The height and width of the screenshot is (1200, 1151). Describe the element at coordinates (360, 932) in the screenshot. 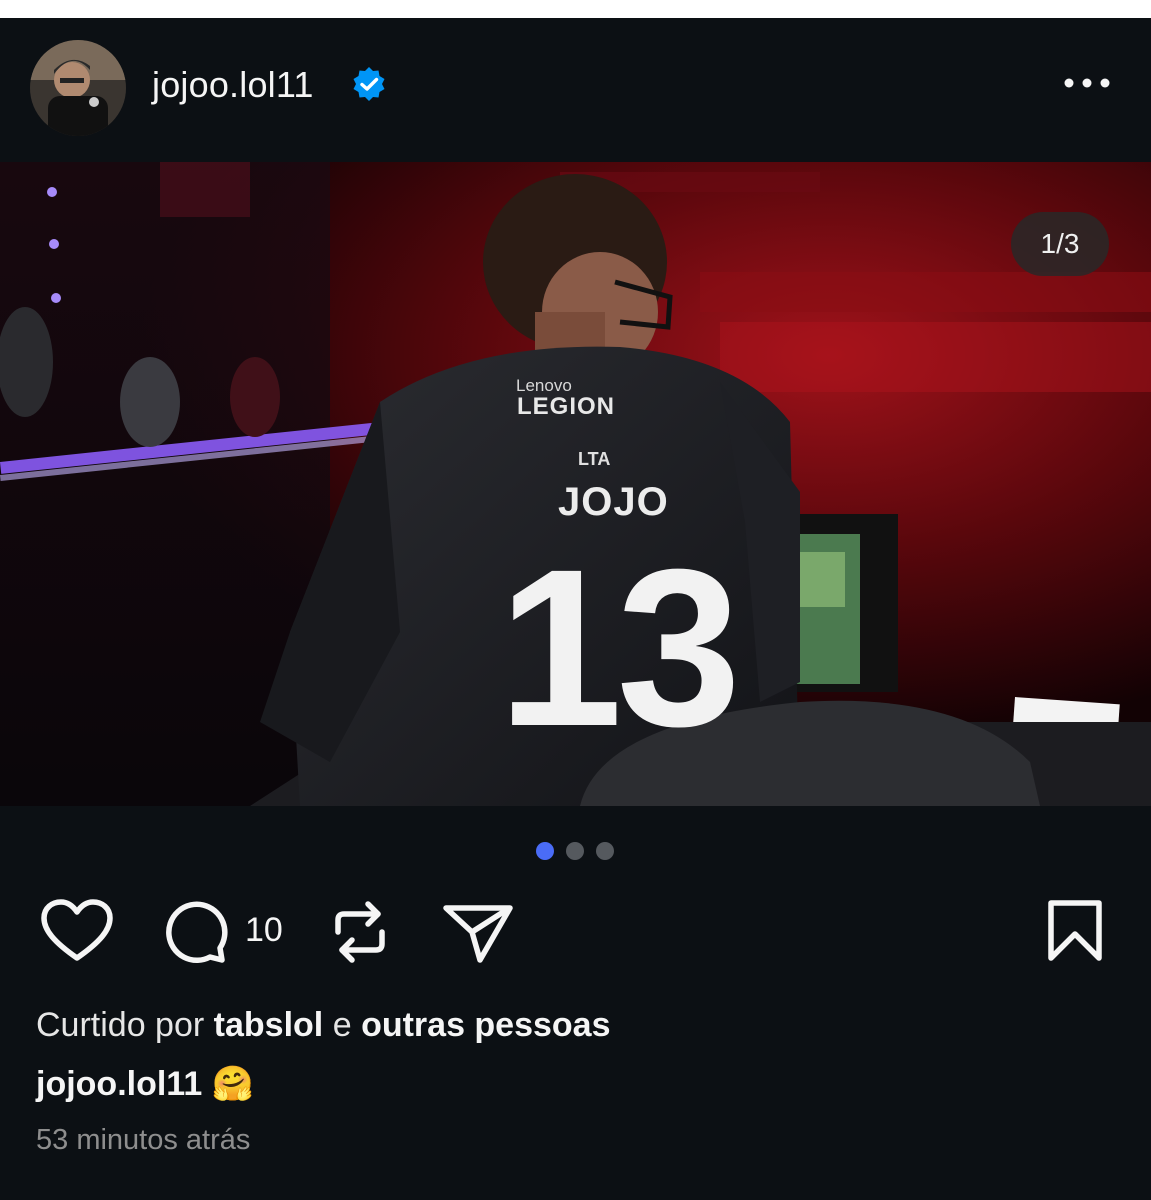

I see `repost-icon` at that location.